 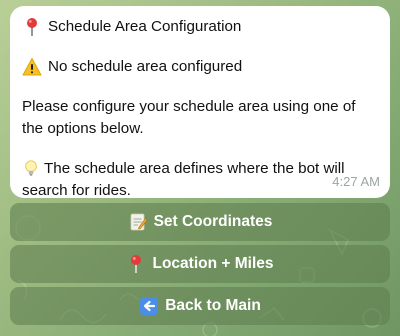 What do you see at coordinates (32, 67) in the screenshot?
I see `warning-icon` at bounding box center [32, 67].